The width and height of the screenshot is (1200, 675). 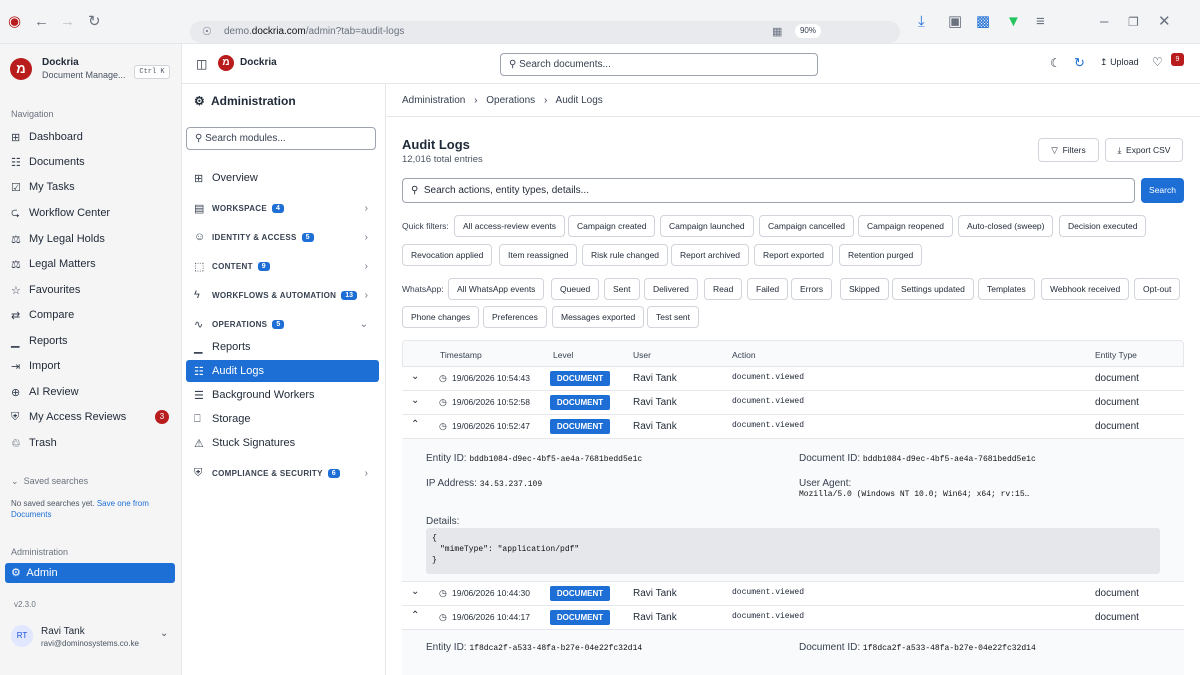 What do you see at coordinates (461, 355) in the screenshot?
I see `col-timestamp: Timestamp` at bounding box center [461, 355].